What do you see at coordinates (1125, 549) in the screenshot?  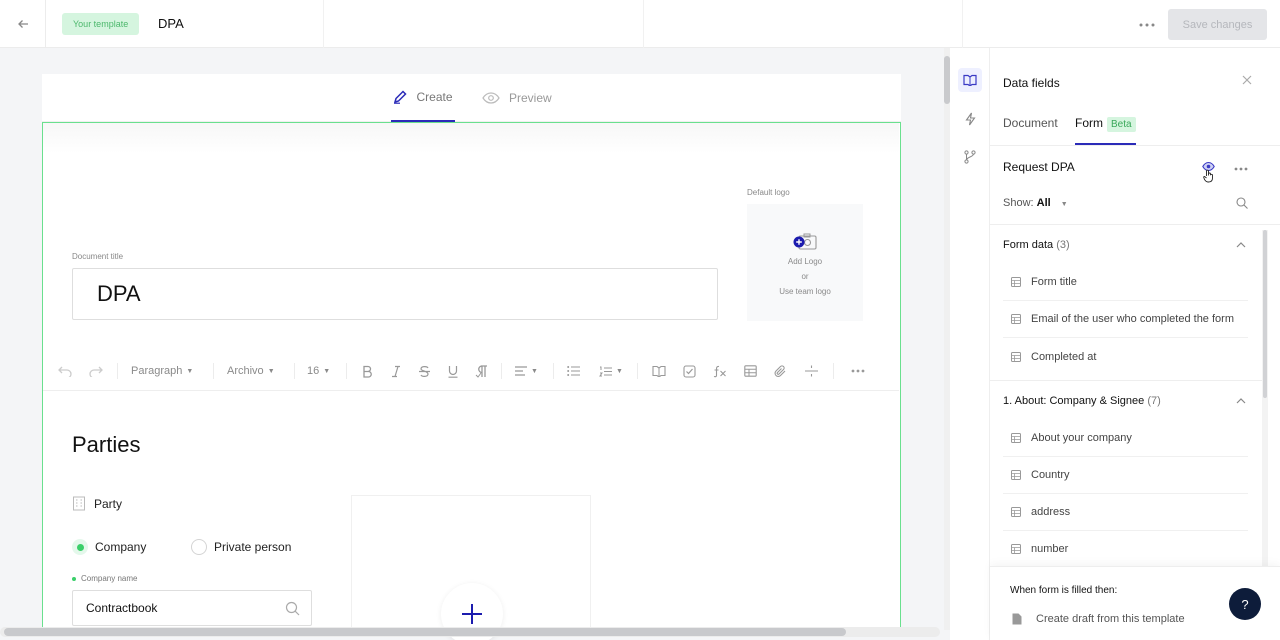 I see `list-item: number` at bounding box center [1125, 549].